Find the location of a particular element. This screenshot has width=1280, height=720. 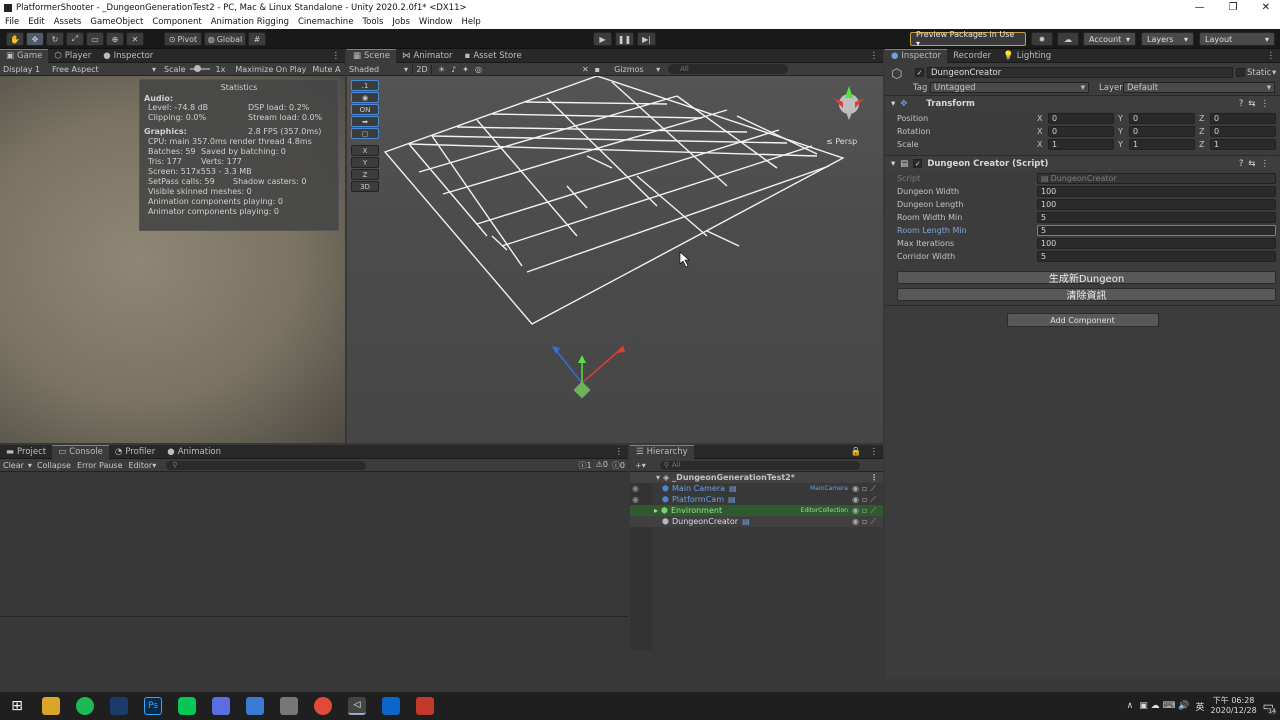

collapse-toggle: Collapse is located at coordinates (57, 465).